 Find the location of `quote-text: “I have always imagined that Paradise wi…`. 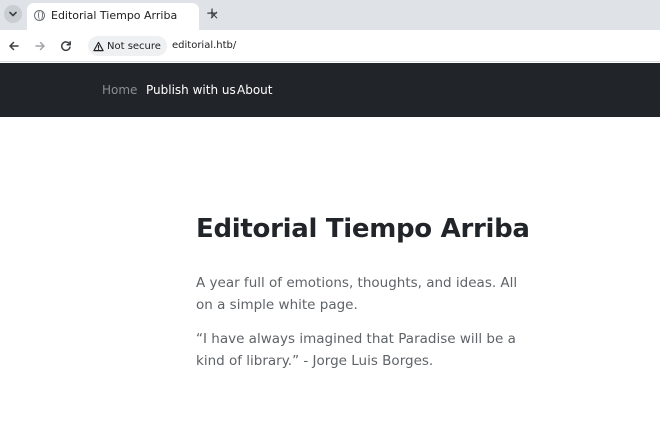

quote-text: “I have always imagined that Paradise wi… is located at coordinates (356, 350).